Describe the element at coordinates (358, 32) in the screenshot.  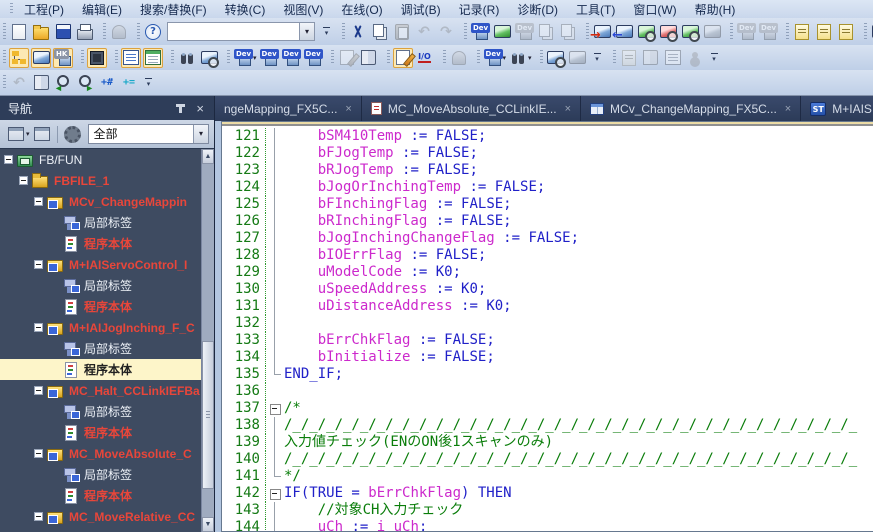
I see `cut-icon` at that location.